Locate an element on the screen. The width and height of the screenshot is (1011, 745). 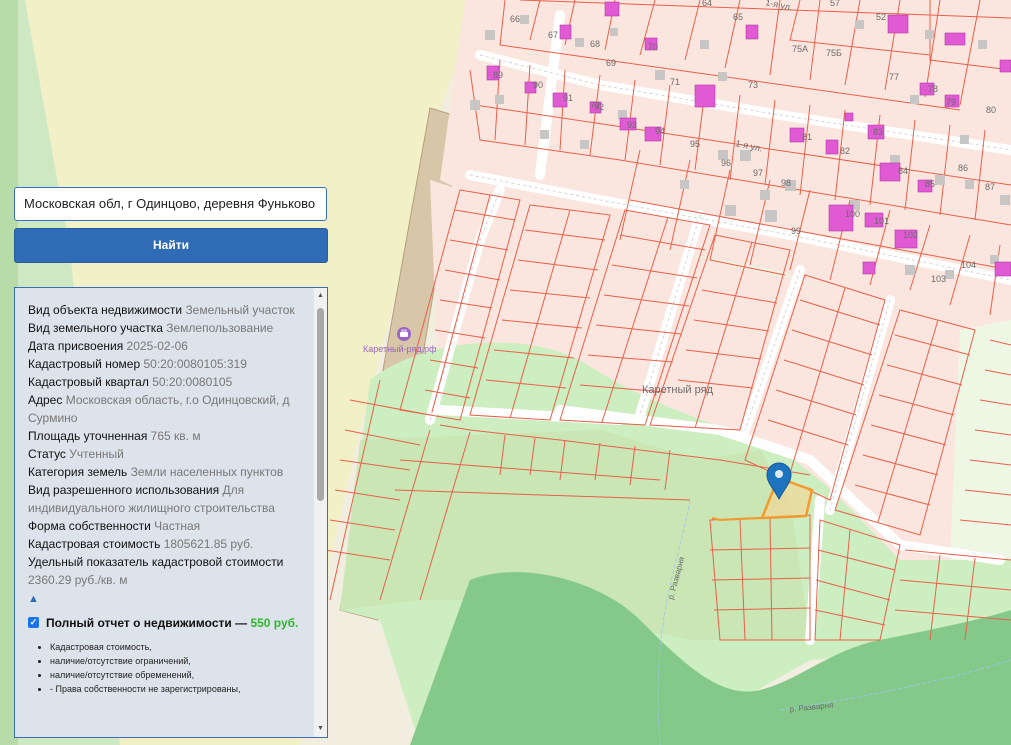
lot-number: 100 is located at coordinates (852, 214).